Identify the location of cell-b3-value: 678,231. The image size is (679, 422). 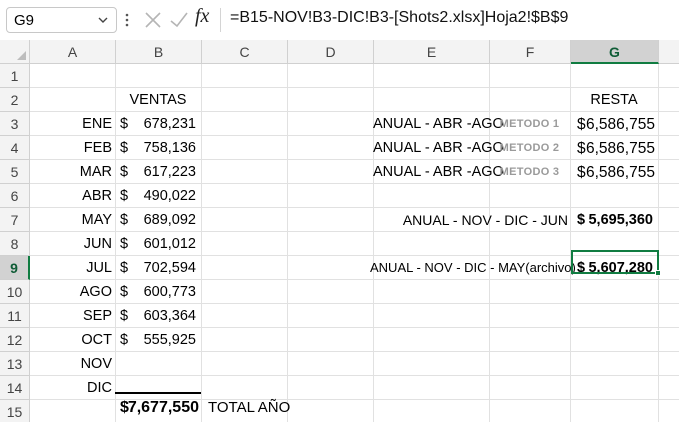
(161, 124).